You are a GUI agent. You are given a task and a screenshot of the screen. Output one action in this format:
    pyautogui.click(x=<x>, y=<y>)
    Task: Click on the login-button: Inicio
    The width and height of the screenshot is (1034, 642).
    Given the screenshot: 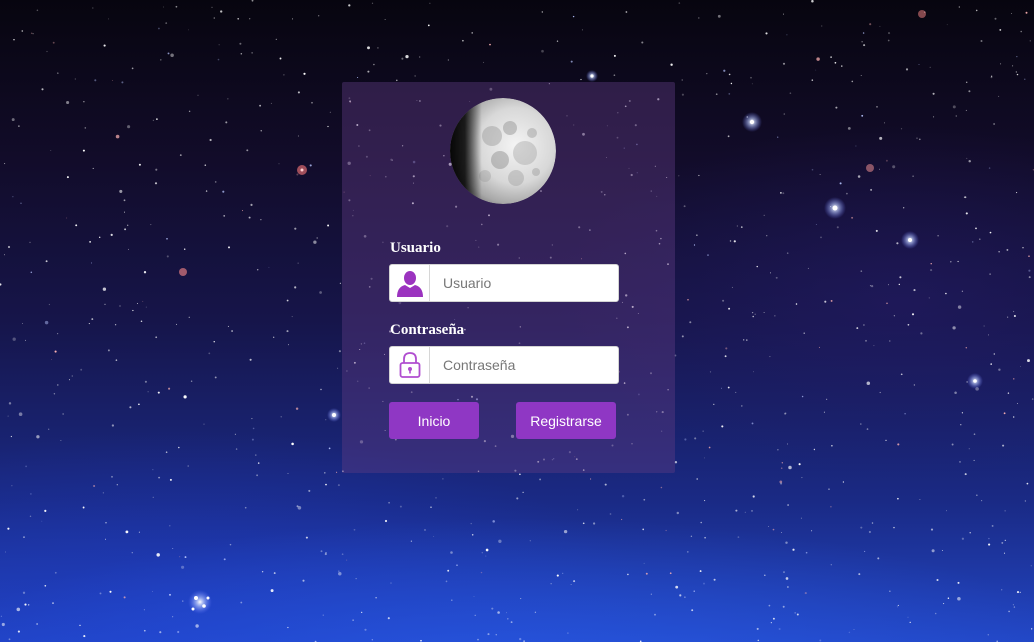 What is the action you would take?
    pyautogui.click(x=434, y=420)
    